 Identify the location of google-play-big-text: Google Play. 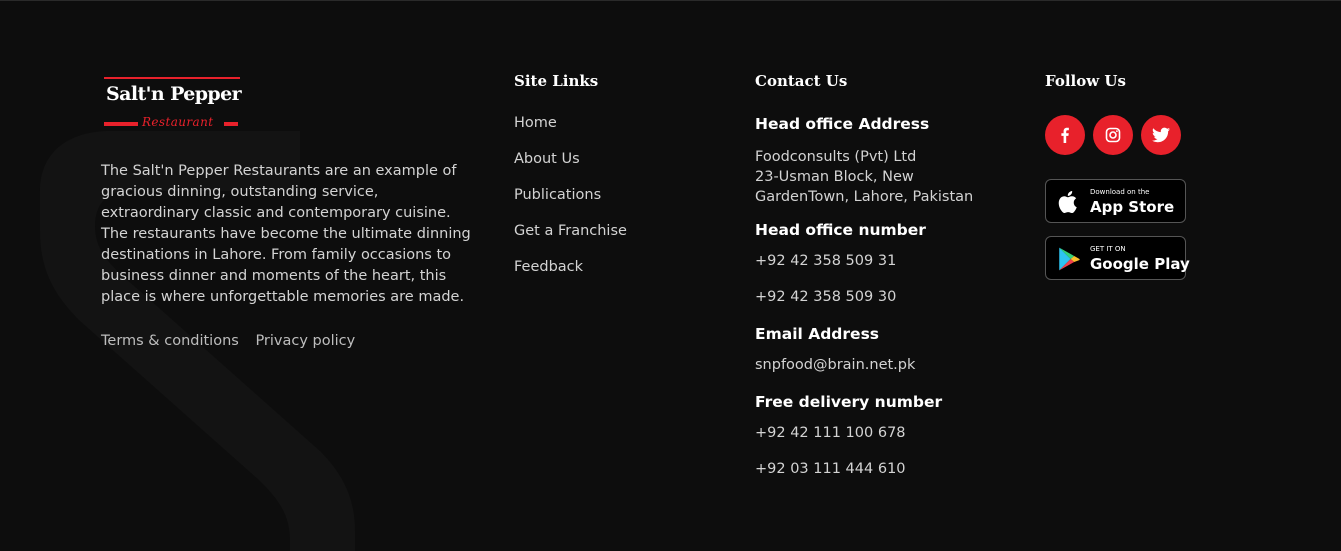
(1140, 264).